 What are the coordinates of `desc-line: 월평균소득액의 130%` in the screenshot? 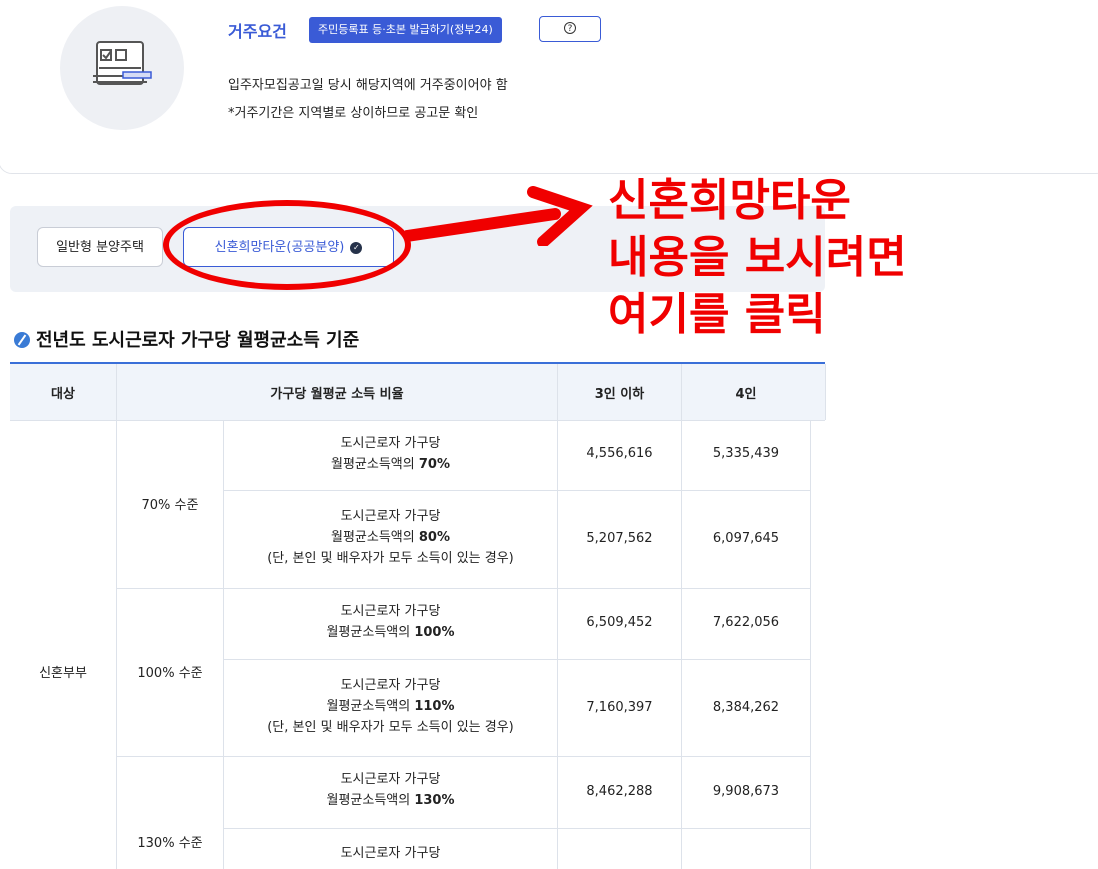 It's located at (390, 800).